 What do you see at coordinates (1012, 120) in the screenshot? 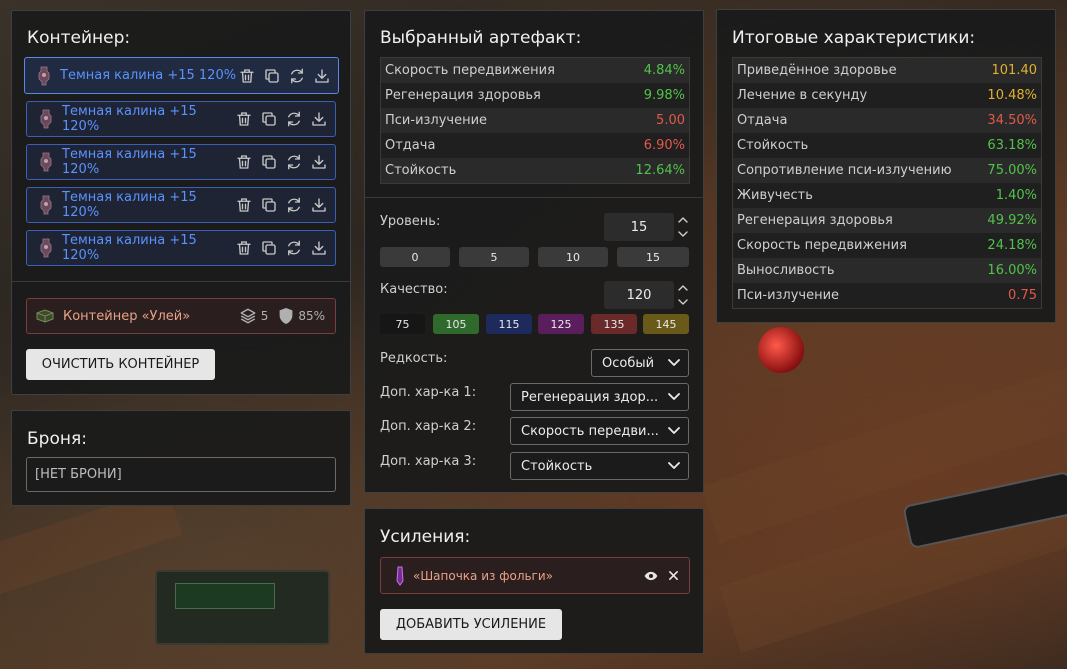
I see `stat-value: 34.50%` at bounding box center [1012, 120].